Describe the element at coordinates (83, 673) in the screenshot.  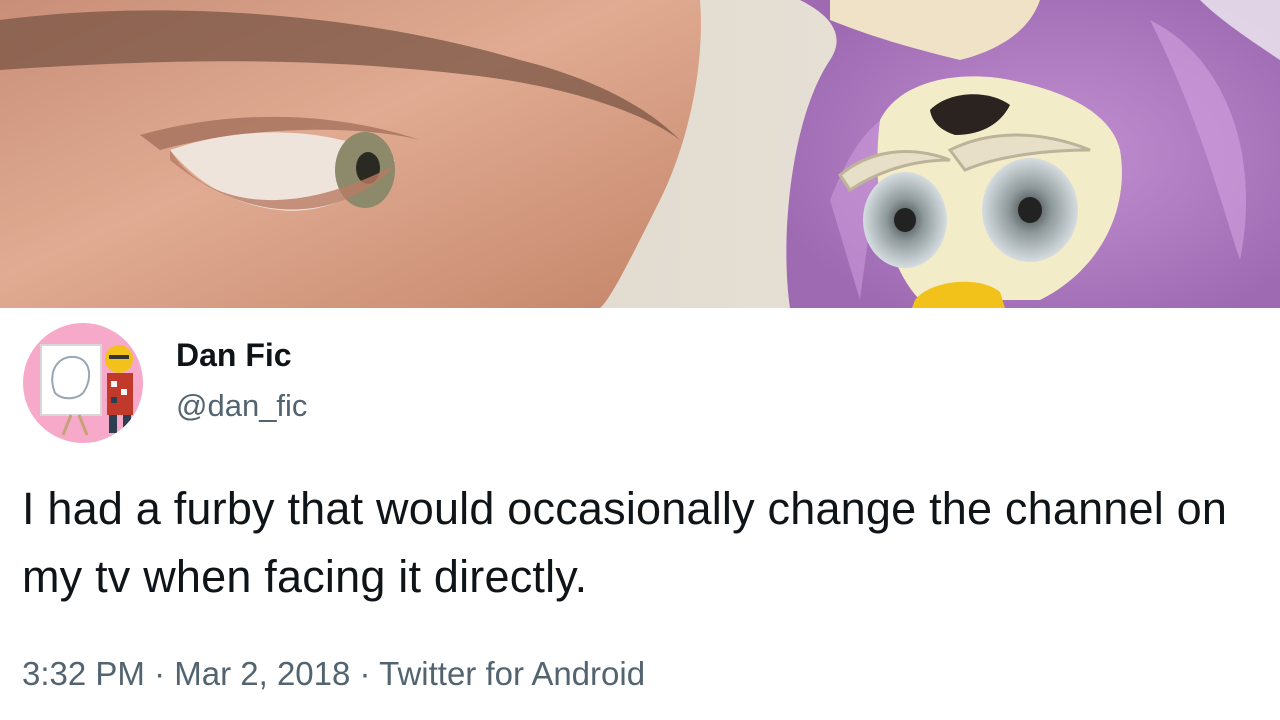
I see `tweet-time: 3:32 PM` at that location.